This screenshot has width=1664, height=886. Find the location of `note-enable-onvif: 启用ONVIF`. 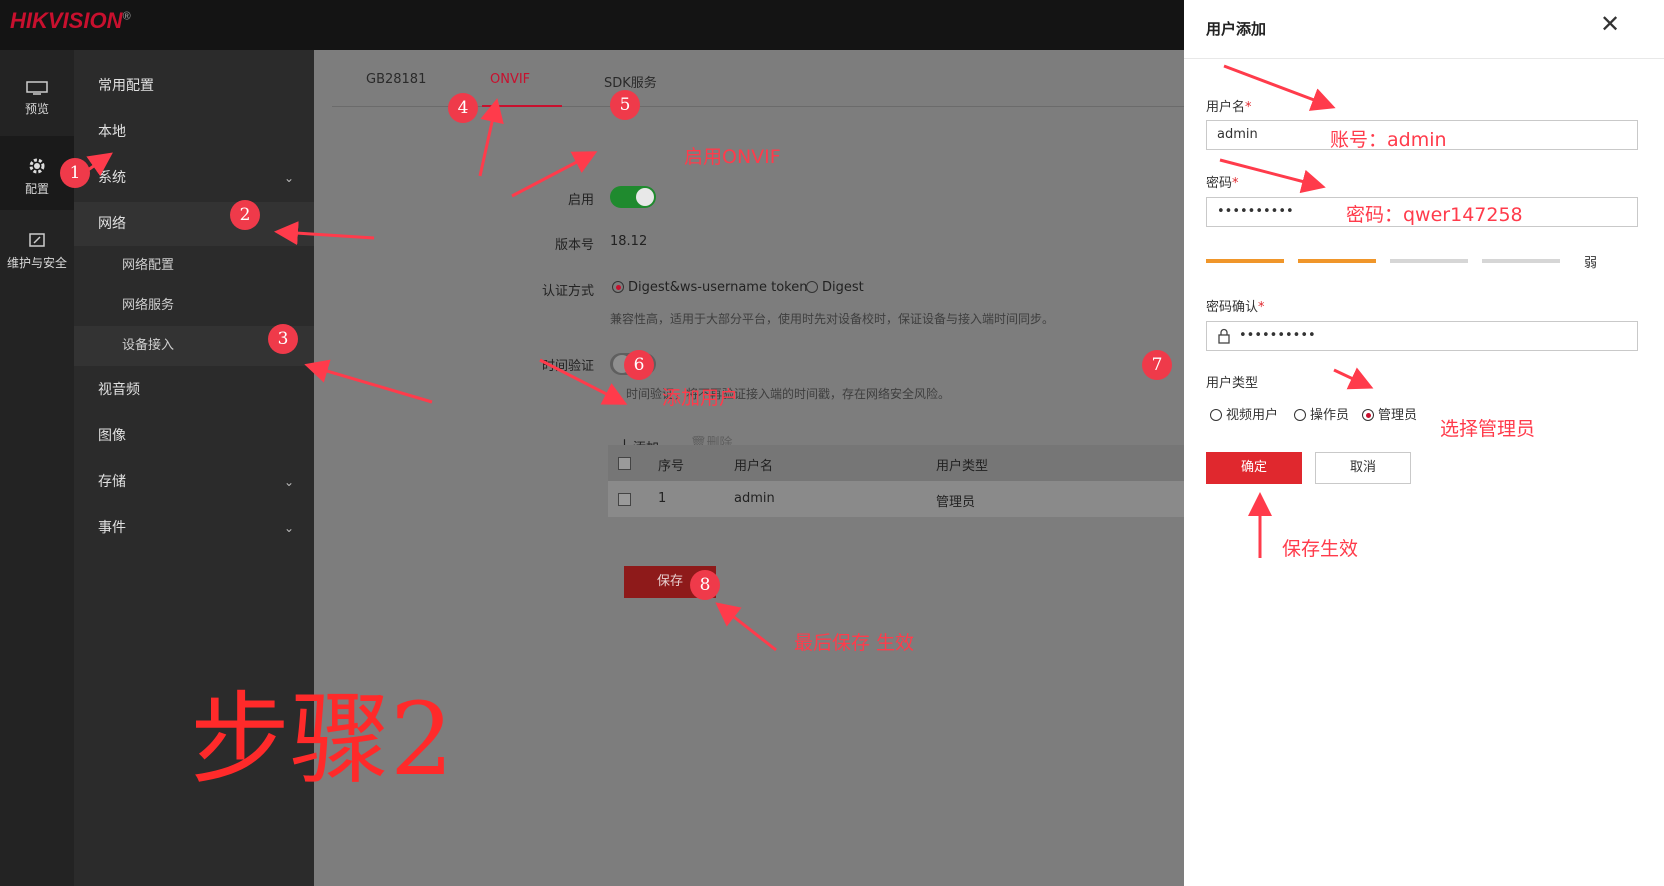

note-enable-onvif: 启用ONVIF is located at coordinates (732, 157).